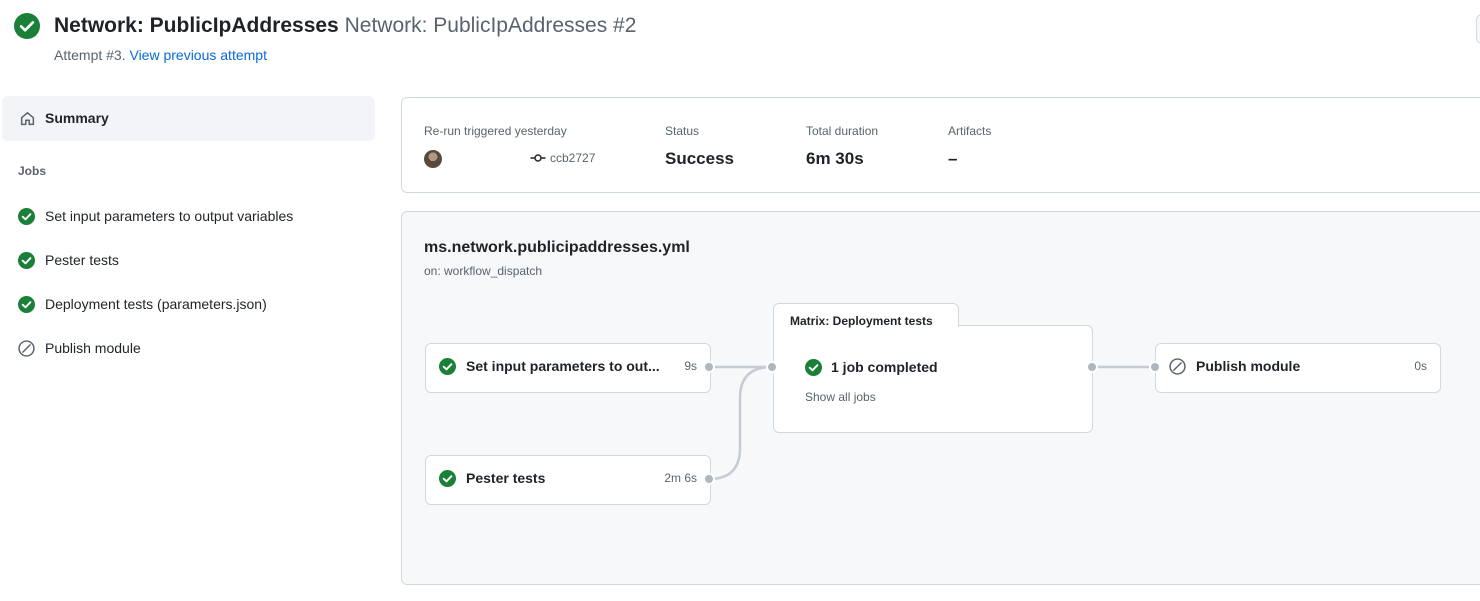  What do you see at coordinates (169, 216) in the screenshot?
I see `sidebar-job-label: Set input parameters to output variables` at bounding box center [169, 216].